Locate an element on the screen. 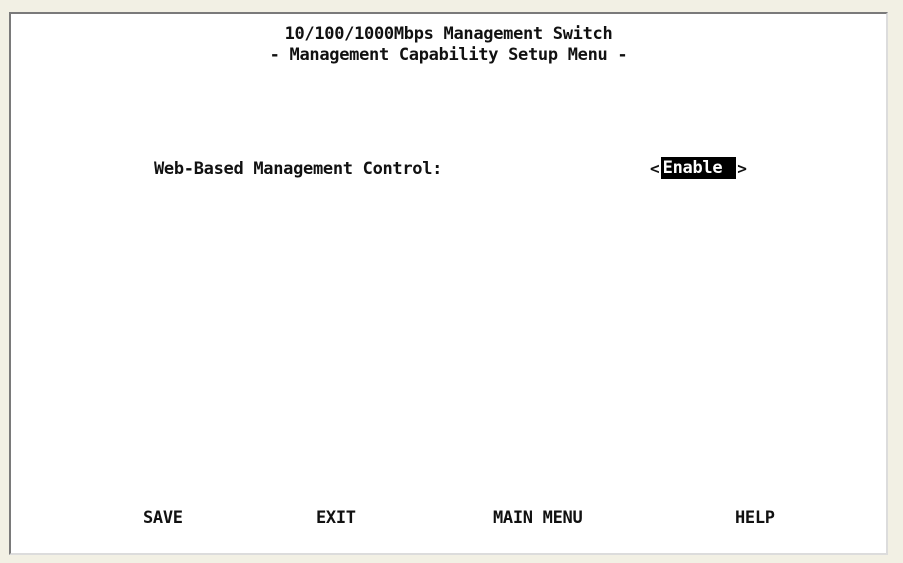  web-based-management-selector: < Enable > is located at coordinates (698, 168).